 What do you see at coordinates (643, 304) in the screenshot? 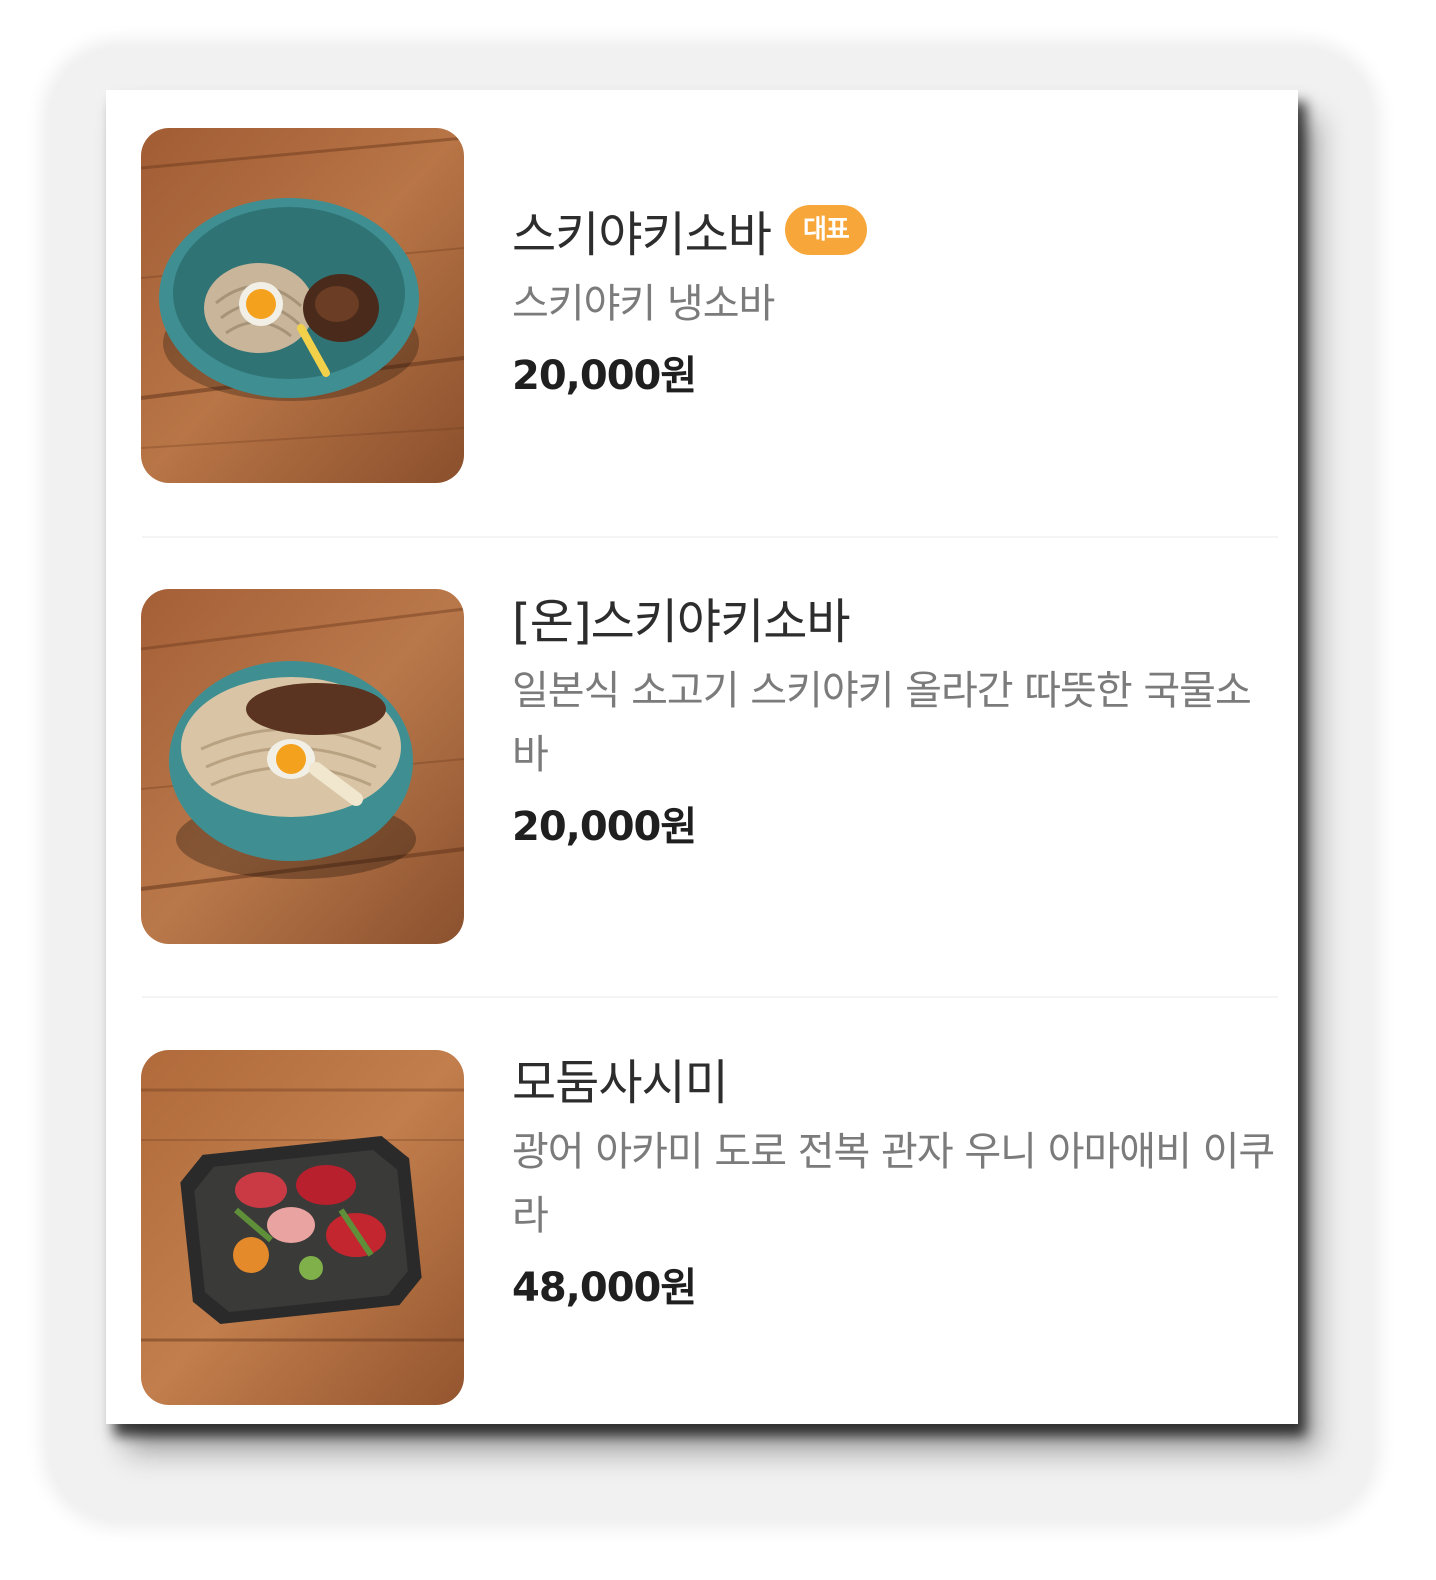
I see `menu-item-description: 스키야키 냉소바` at bounding box center [643, 304].